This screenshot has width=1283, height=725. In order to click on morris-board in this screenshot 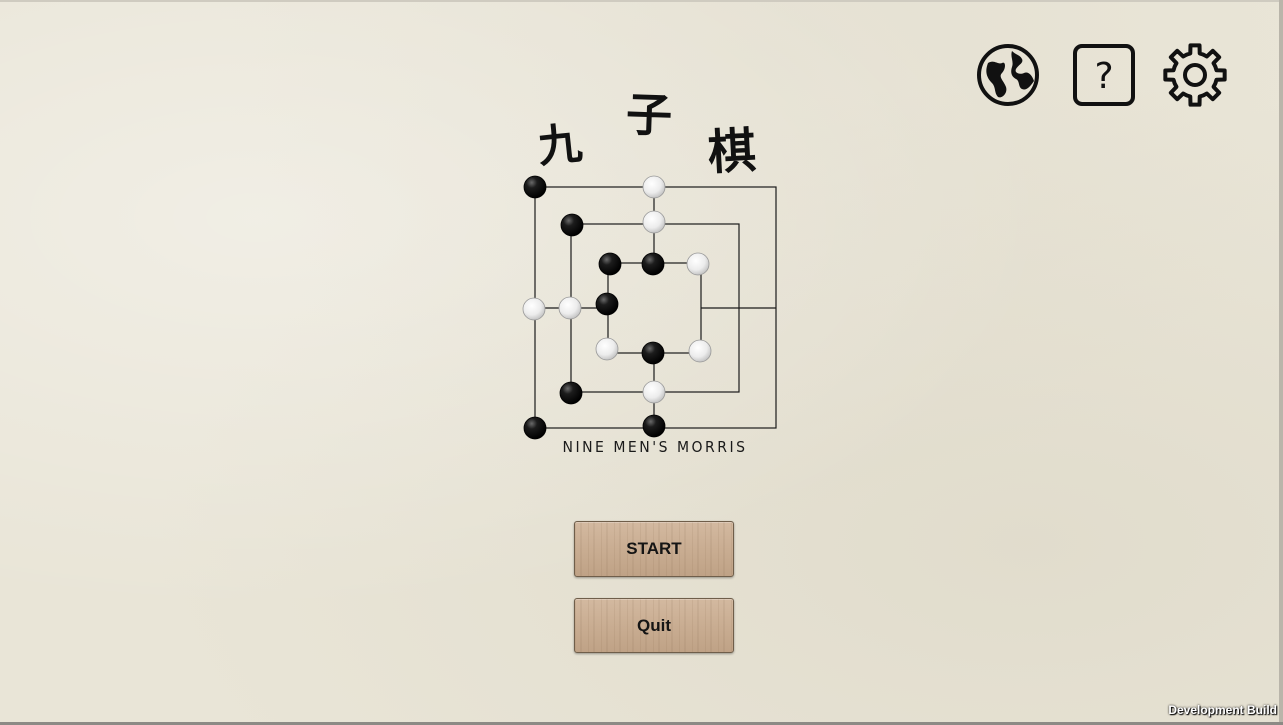, I will do `click(649, 307)`.